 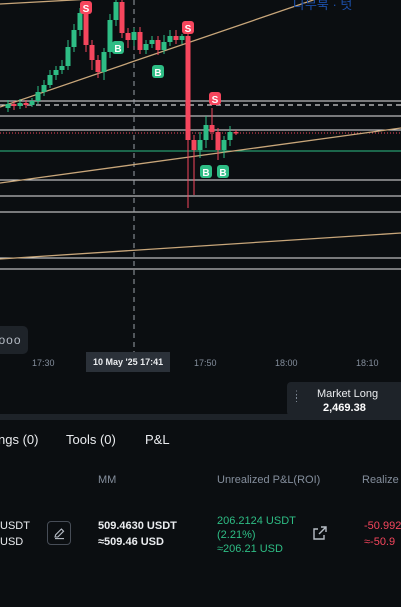 I want to click on unrealized-pnl-usd: ≈206.21 USD, so click(x=250, y=549).